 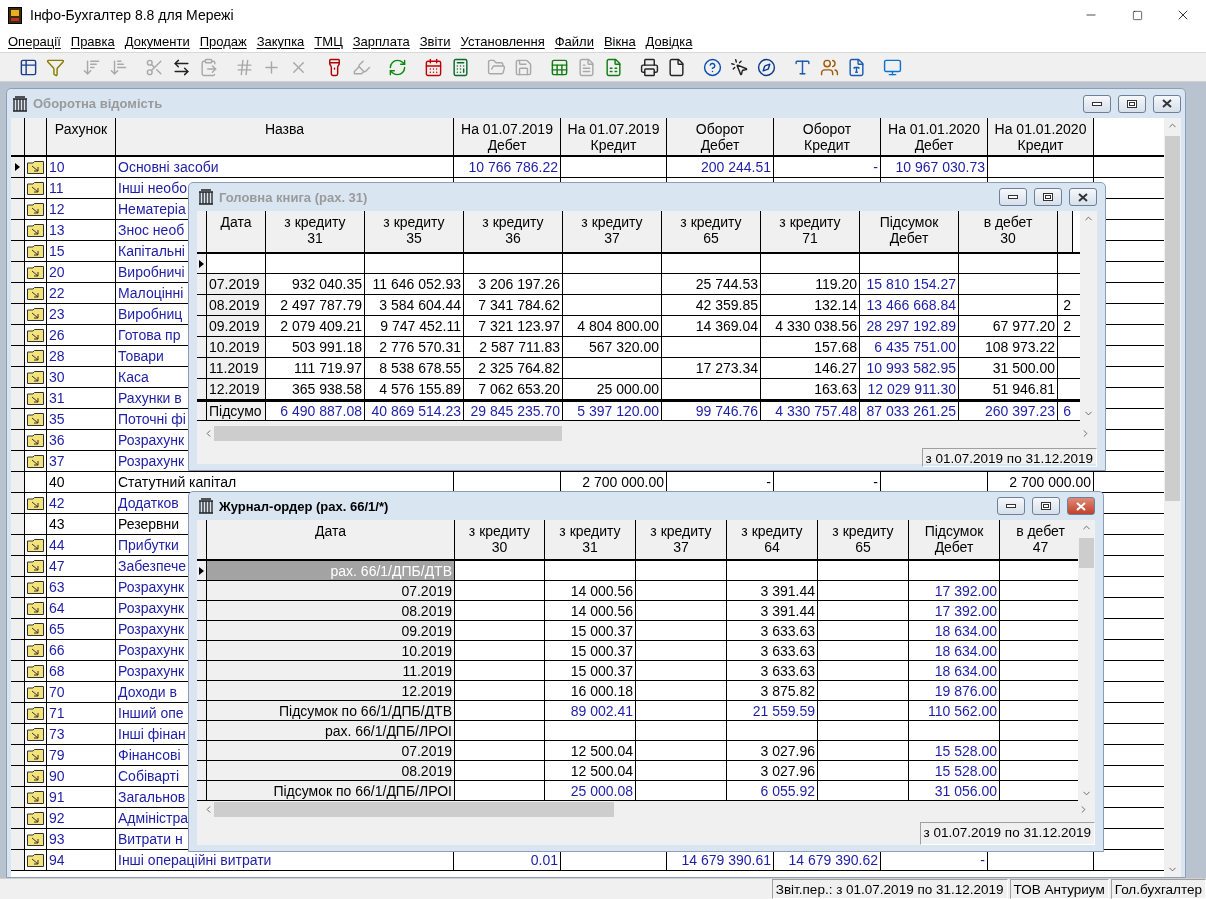 What do you see at coordinates (676, 67) in the screenshot?
I see `page-icon` at bounding box center [676, 67].